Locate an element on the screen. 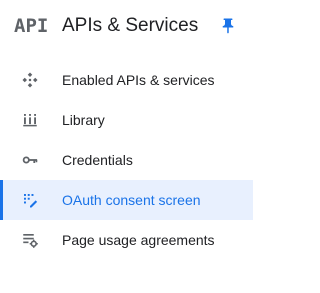 This screenshot has width=320, height=293. sidebar-item-label: Credentials is located at coordinates (97, 160).